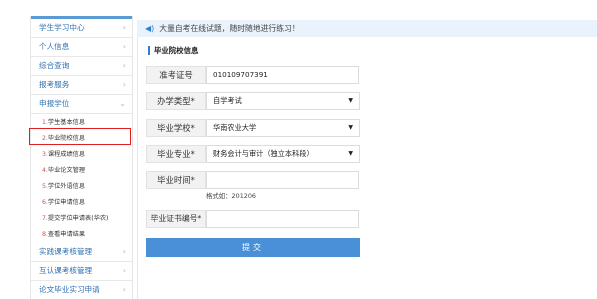  I want to click on notice-bar: ◀) 大量自考在线试题，随时随地进行练习！, so click(367, 28).